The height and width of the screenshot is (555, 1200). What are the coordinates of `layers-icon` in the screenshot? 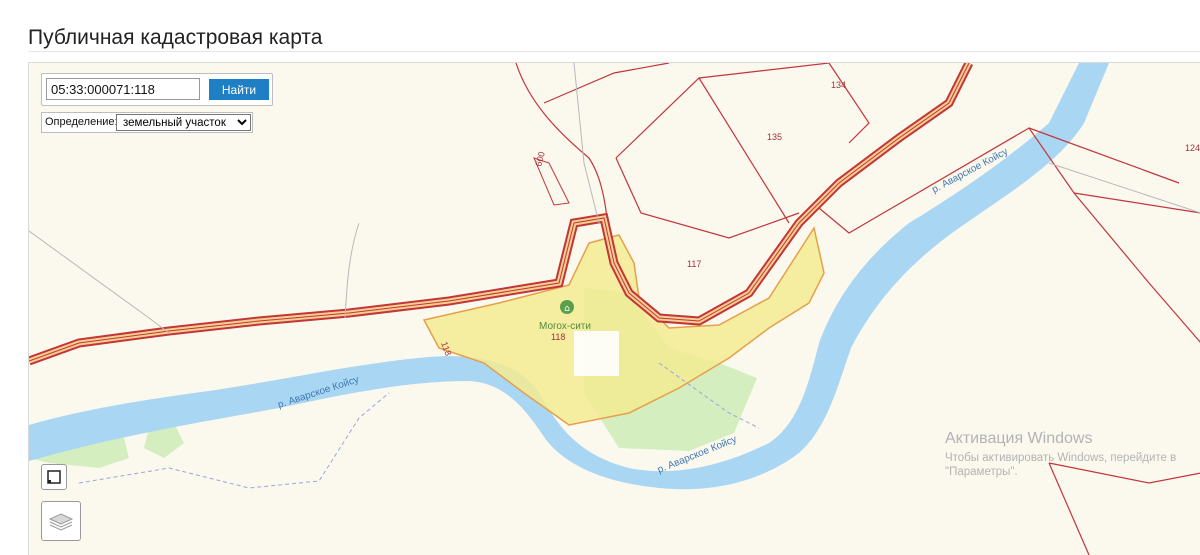 It's located at (61, 522).